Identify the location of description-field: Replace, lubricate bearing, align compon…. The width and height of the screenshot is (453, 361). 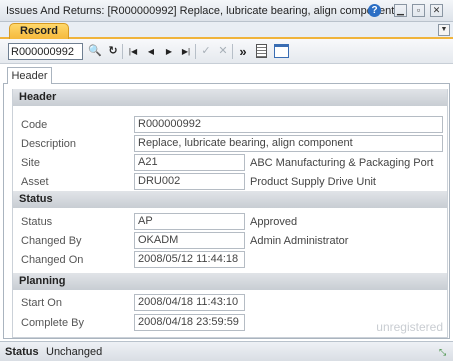
(288, 143).